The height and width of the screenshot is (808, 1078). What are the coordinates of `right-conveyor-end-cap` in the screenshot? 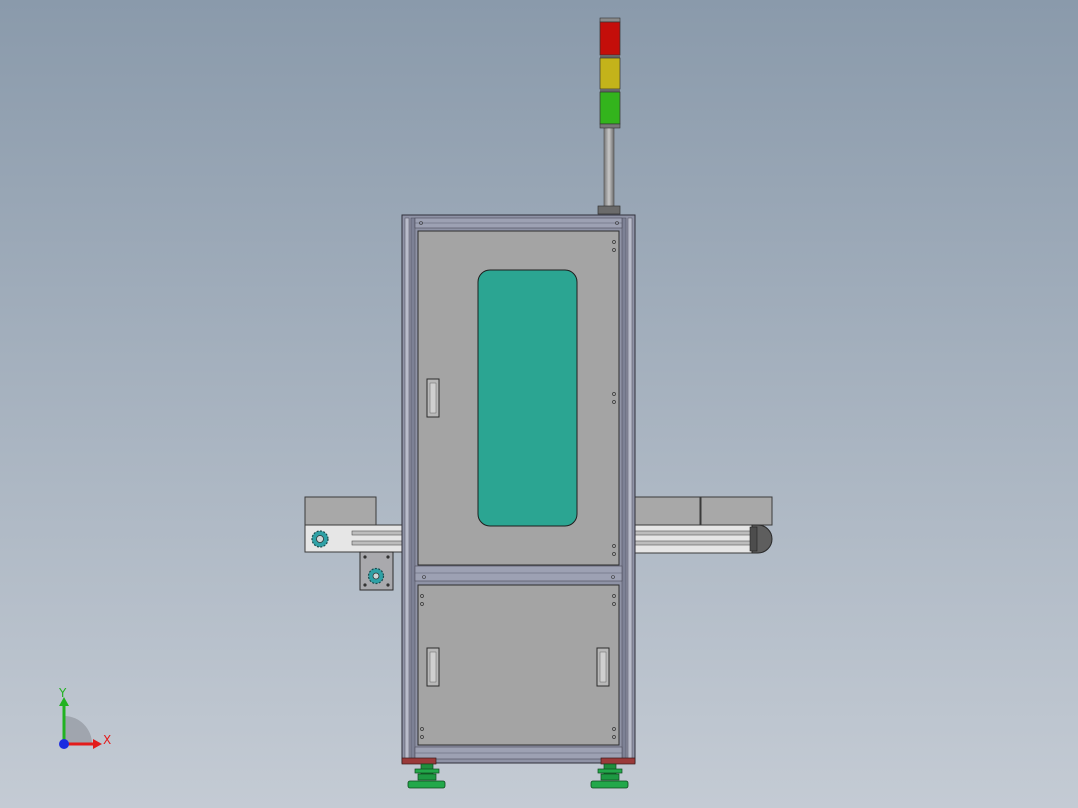 It's located at (753, 539).